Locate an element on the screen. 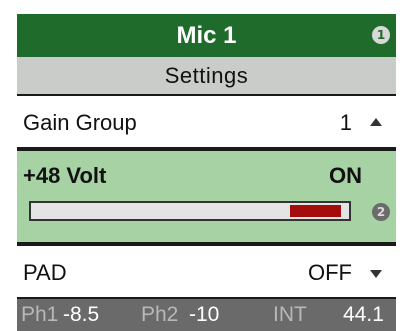 The width and height of the screenshot is (413, 331). channel-header: Mic 1 1 is located at coordinates (206, 35).